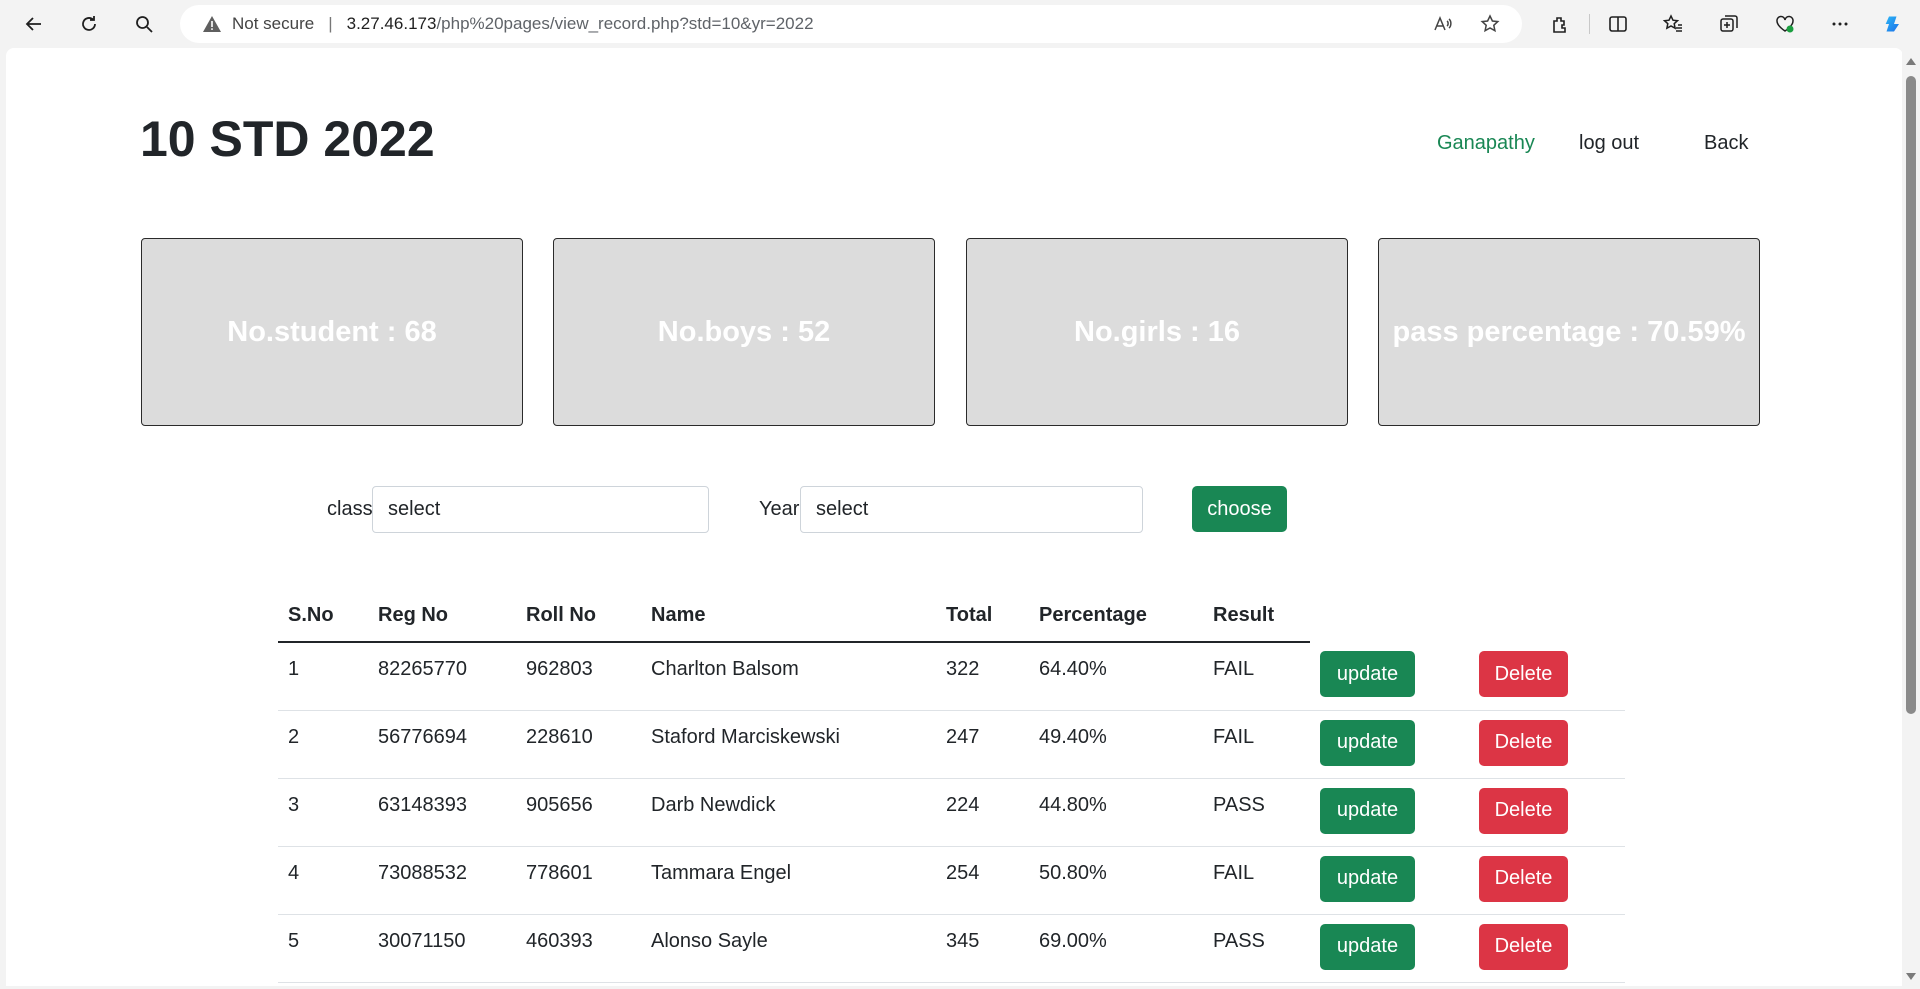  What do you see at coordinates (1911, 61) in the screenshot?
I see `scroll-up-arrow-icon` at bounding box center [1911, 61].